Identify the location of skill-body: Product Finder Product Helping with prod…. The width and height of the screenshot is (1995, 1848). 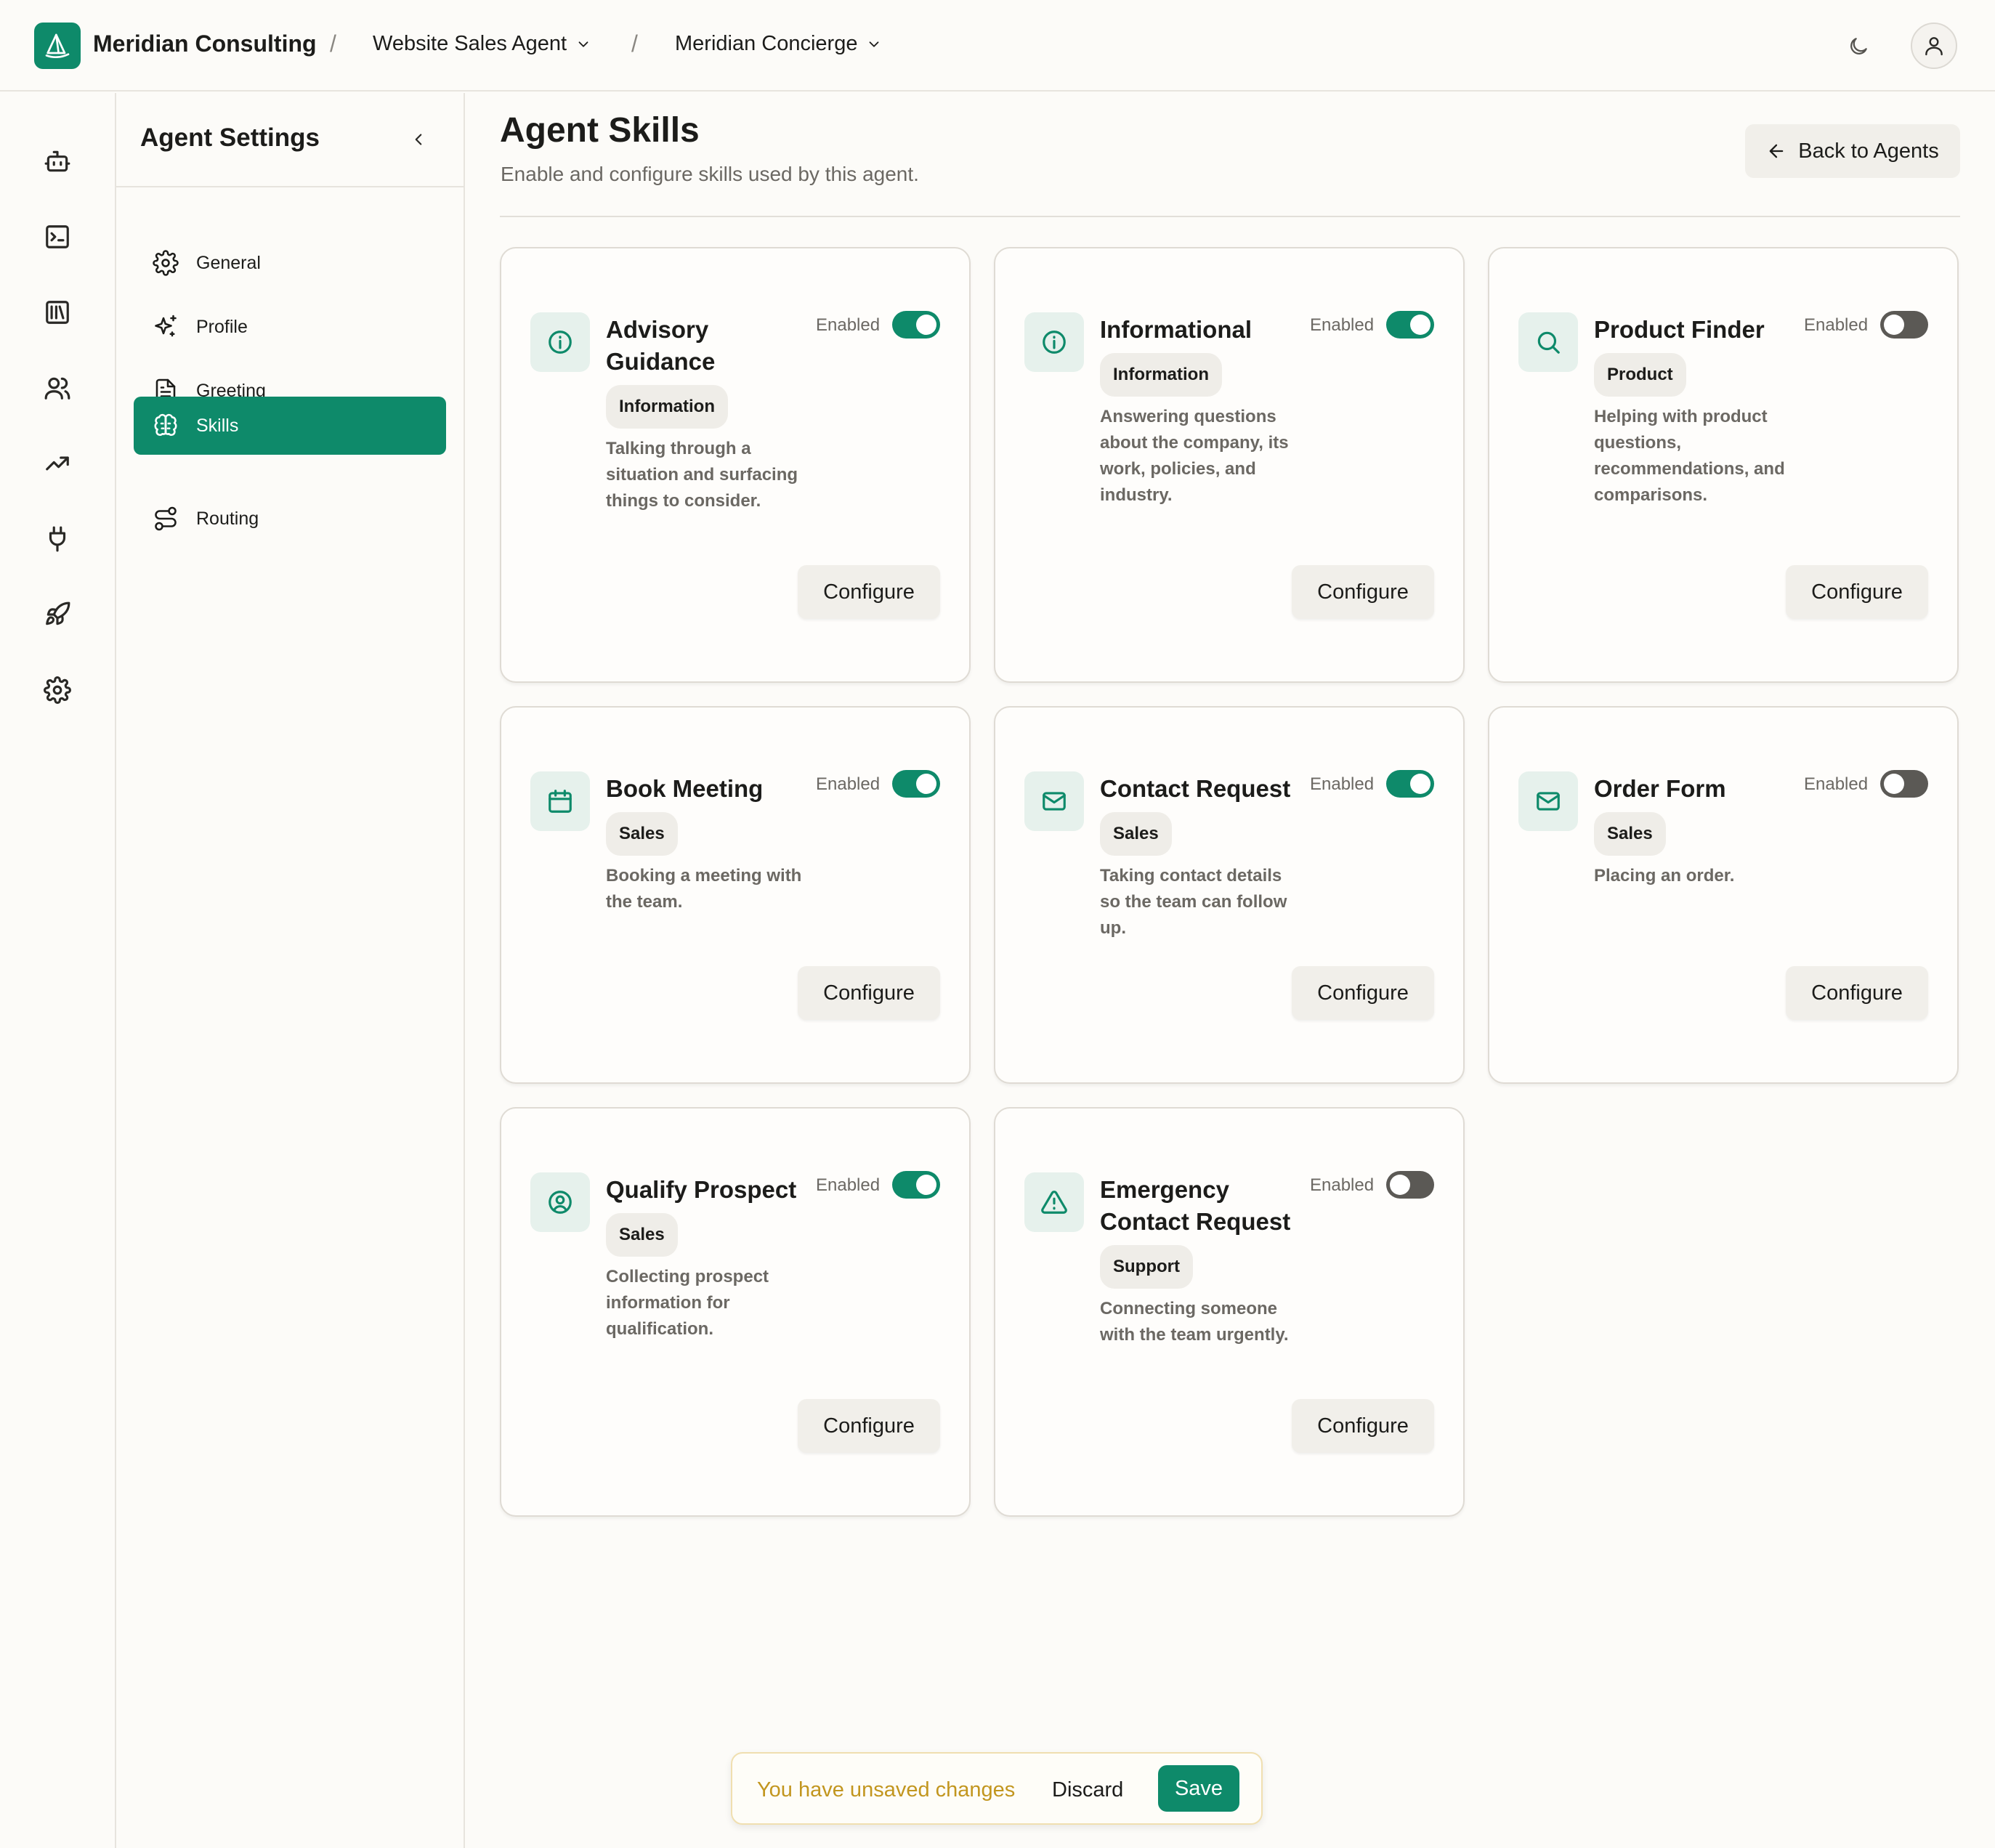
(1692, 411).